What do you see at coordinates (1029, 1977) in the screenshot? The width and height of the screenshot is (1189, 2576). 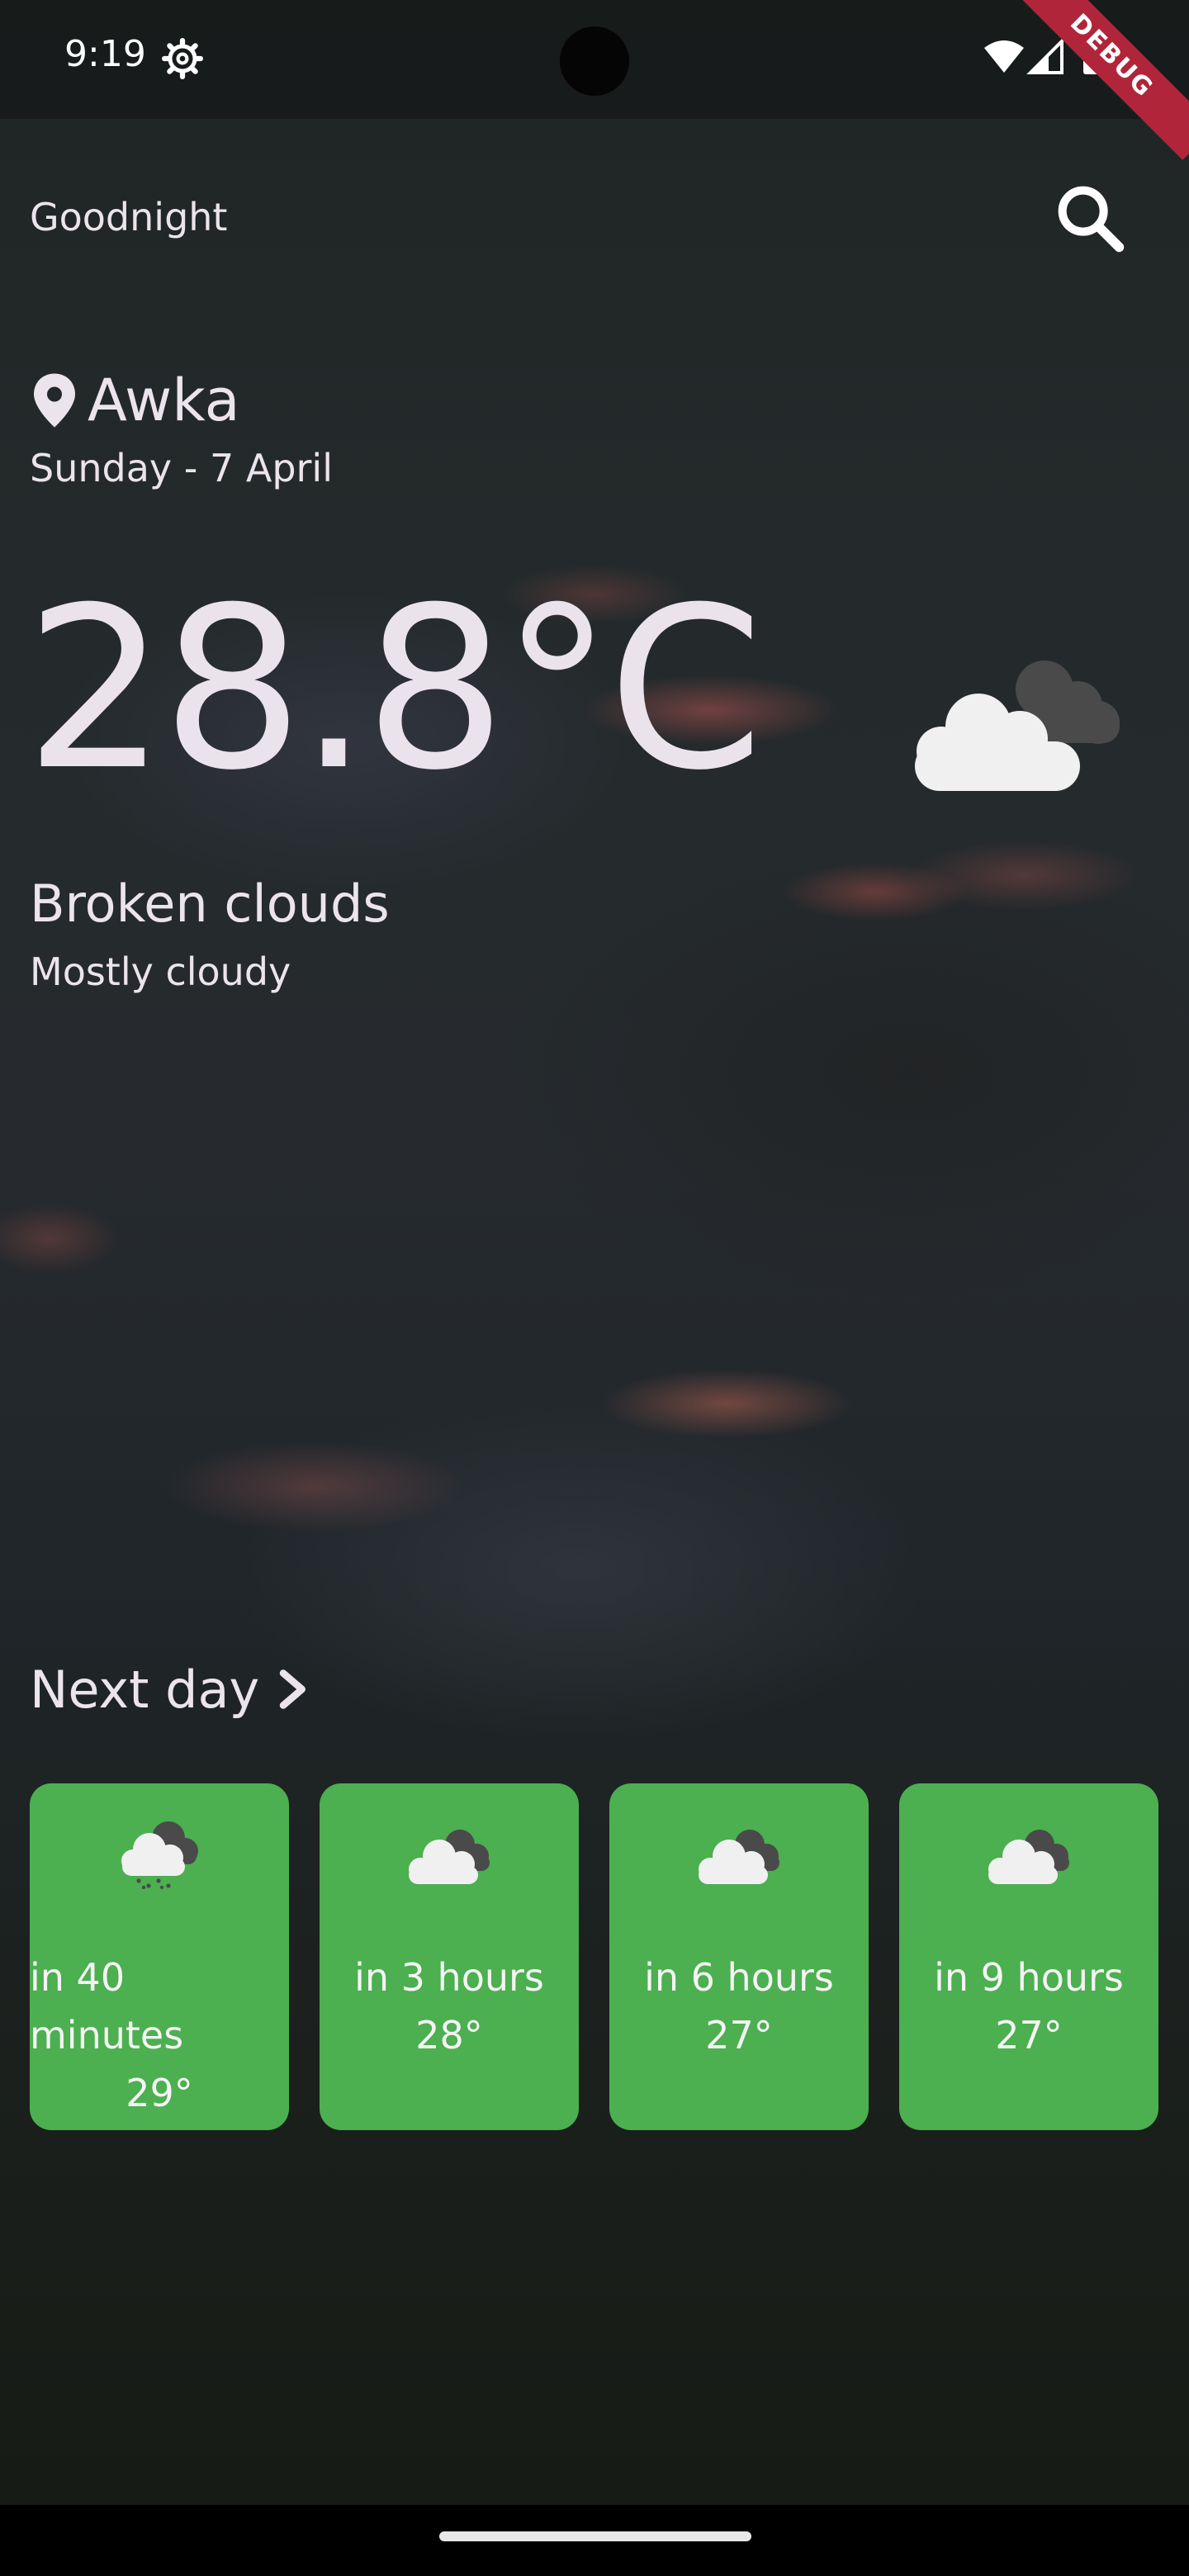 I see `forecast-time: in 9 hours` at bounding box center [1029, 1977].